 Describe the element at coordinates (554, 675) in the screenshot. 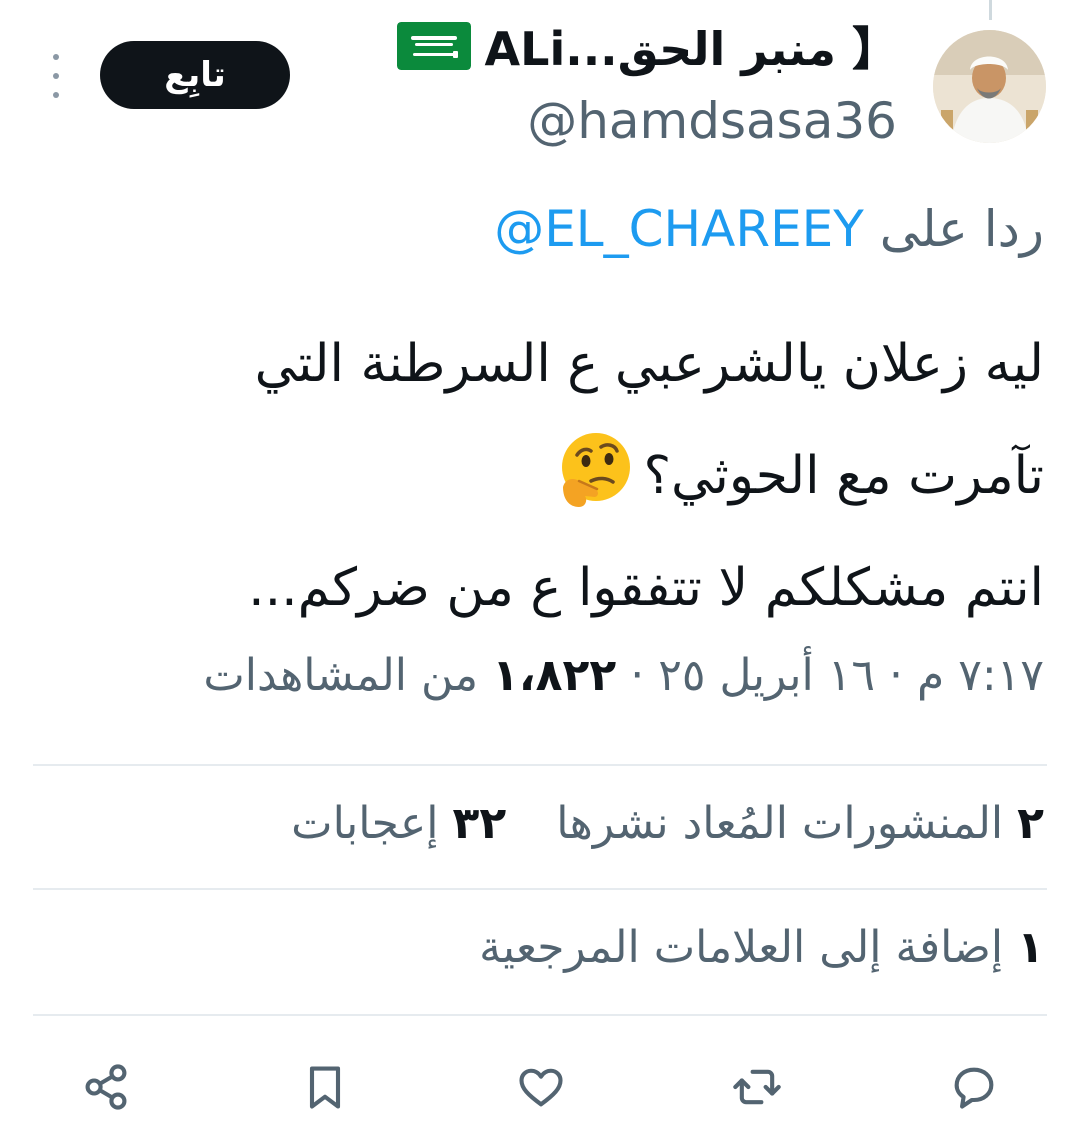

I see `views-count: ١،٨٢٢` at that location.